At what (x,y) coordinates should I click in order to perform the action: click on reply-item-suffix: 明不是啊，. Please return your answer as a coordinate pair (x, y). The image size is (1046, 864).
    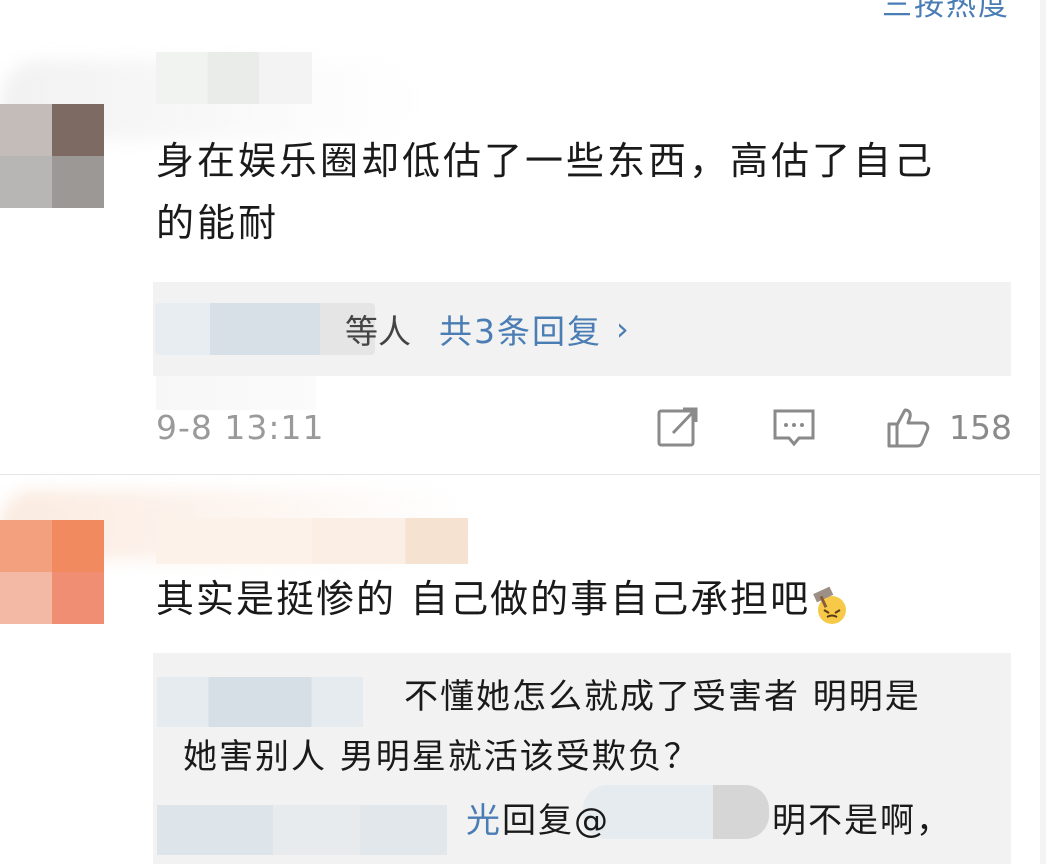
    Looking at the image, I should click on (862, 821).